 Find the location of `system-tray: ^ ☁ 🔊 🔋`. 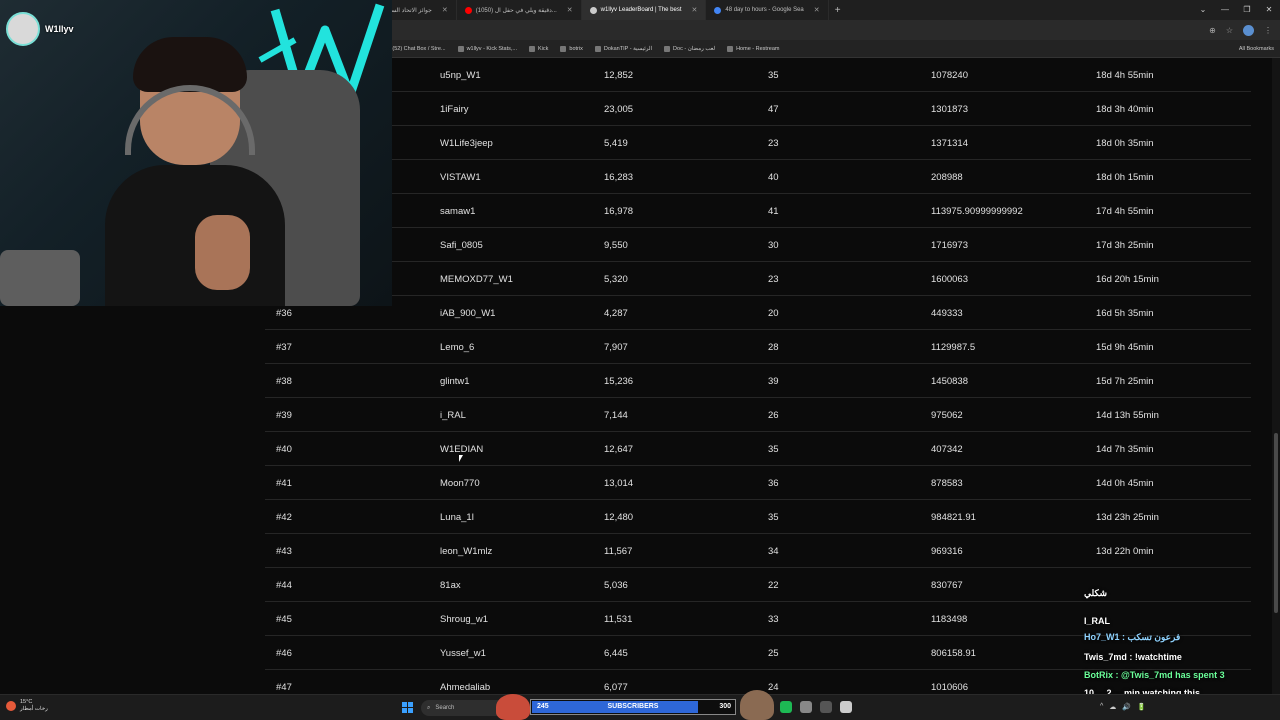

system-tray: ^ ☁ 🔊 🔋 is located at coordinates (1123, 707).